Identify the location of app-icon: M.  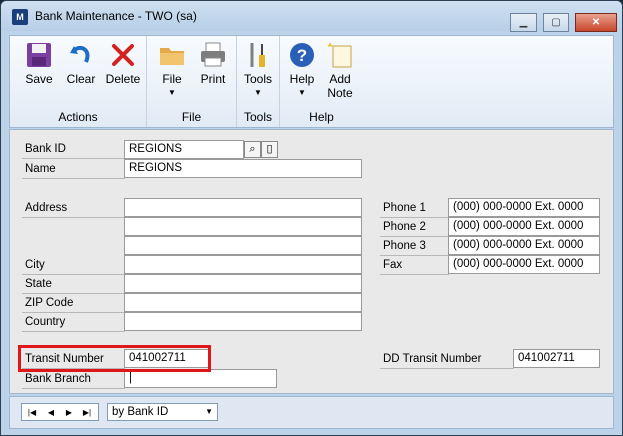
(20, 17).